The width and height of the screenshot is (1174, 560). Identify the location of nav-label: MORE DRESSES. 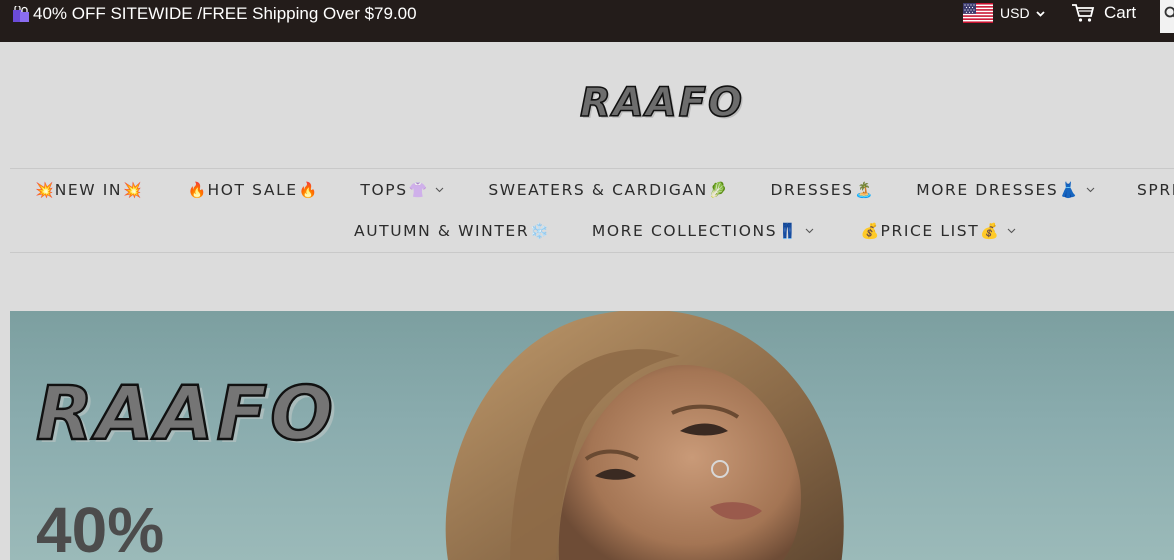
(987, 190).